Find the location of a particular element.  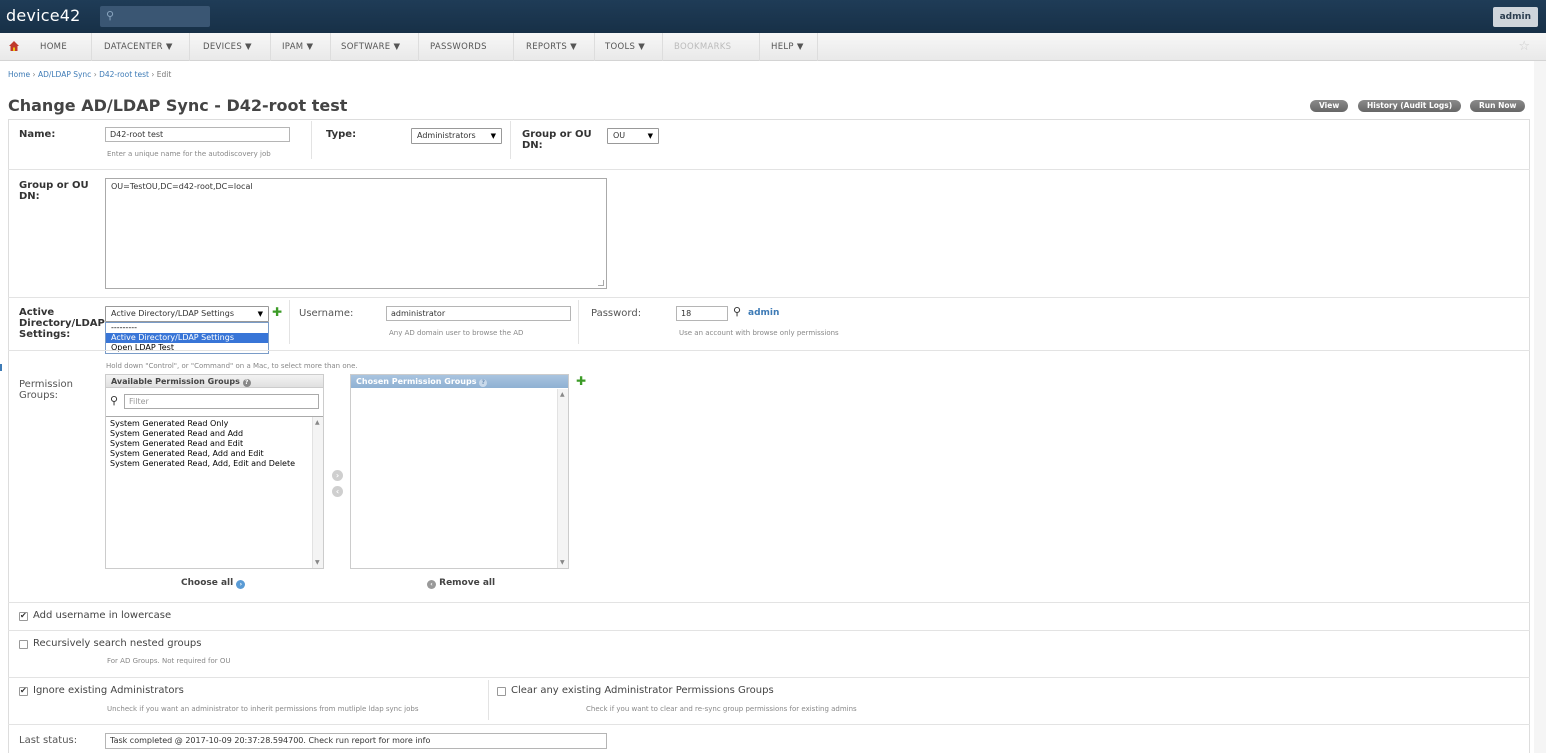

view-button: View is located at coordinates (1329, 106).